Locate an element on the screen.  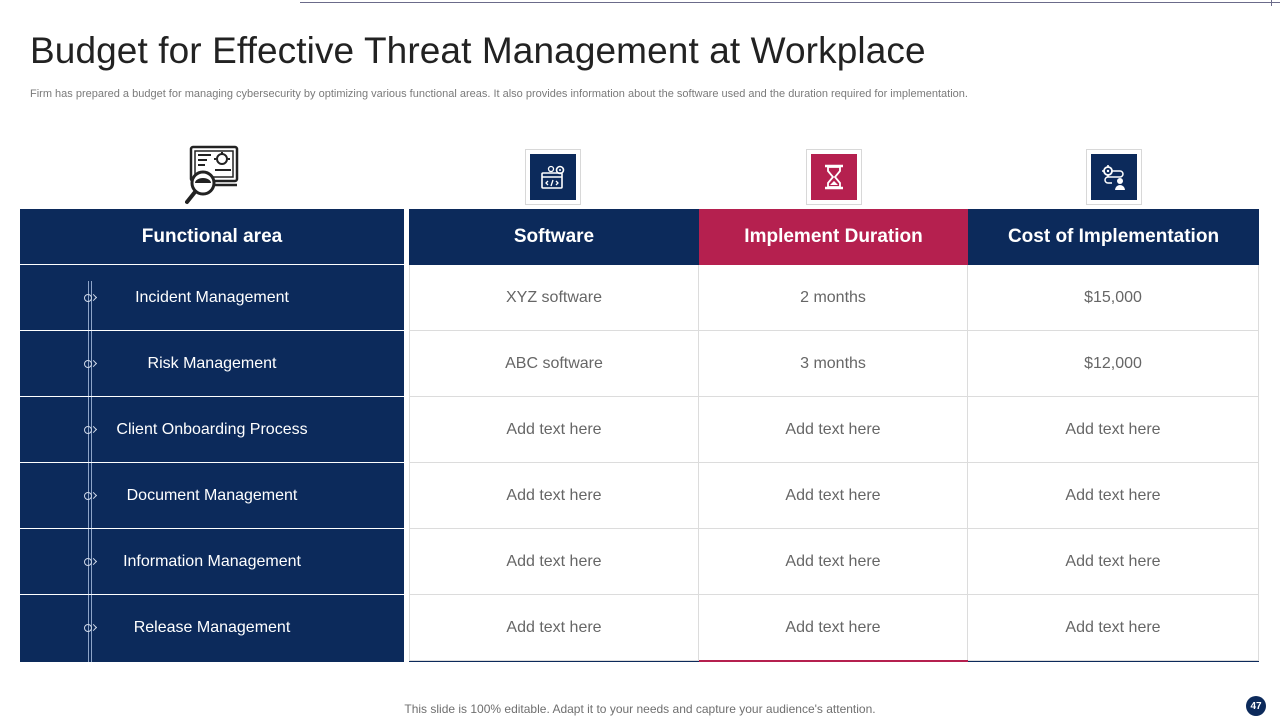
functional-area-header: Functional area is located at coordinates (212, 237).